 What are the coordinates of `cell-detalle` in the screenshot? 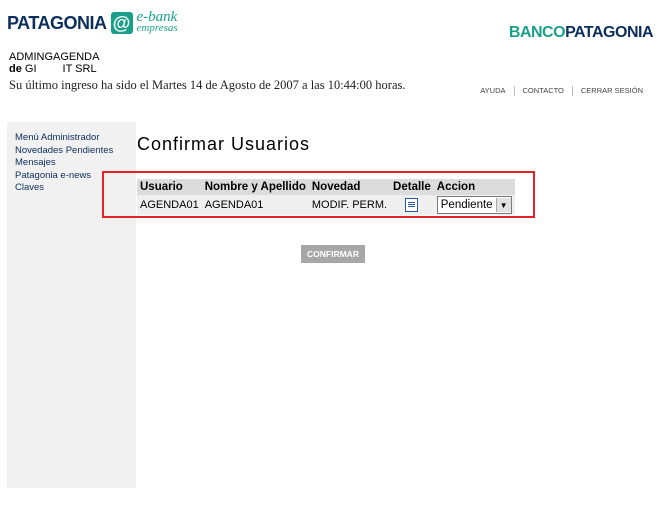 It's located at (412, 205).